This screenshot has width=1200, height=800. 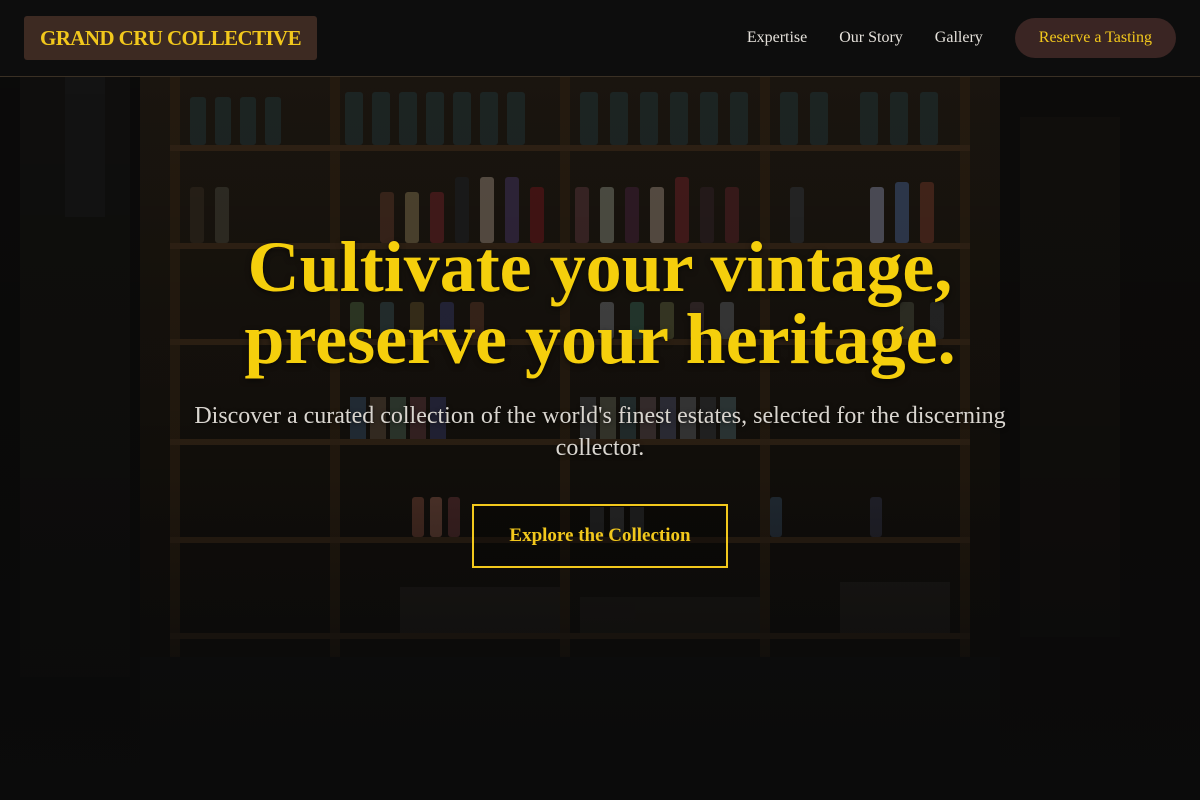 I want to click on hero-headline-line-2: preserve your heritage., so click(x=600, y=339).